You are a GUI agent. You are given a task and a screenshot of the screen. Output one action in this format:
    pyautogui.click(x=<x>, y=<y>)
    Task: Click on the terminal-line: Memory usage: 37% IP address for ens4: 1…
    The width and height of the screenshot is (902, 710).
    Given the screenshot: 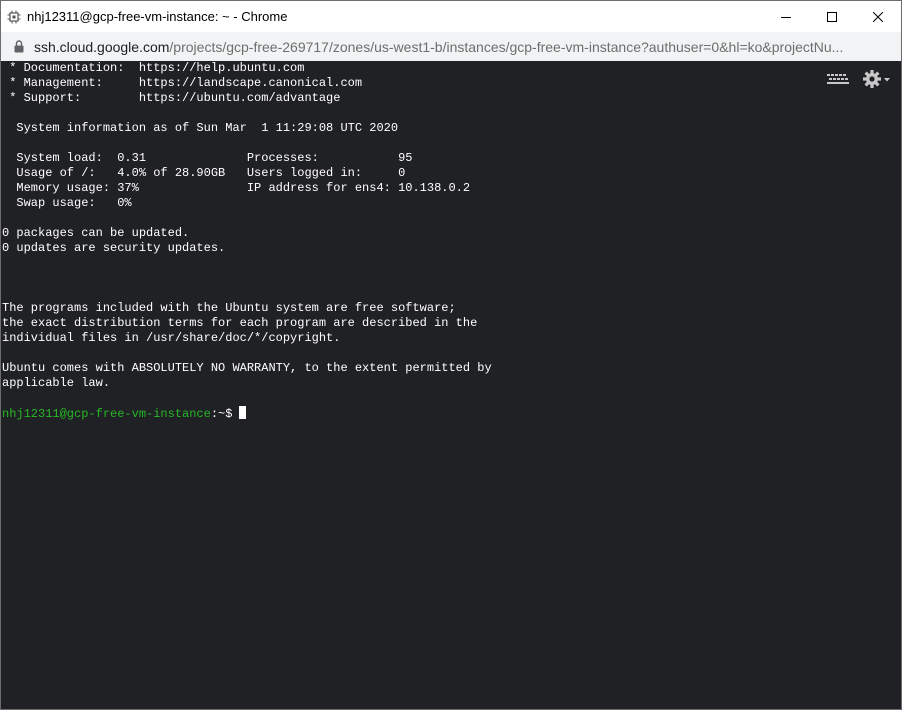 What is the action you would take?
    pyautogui.click(x=236, y=188)
    